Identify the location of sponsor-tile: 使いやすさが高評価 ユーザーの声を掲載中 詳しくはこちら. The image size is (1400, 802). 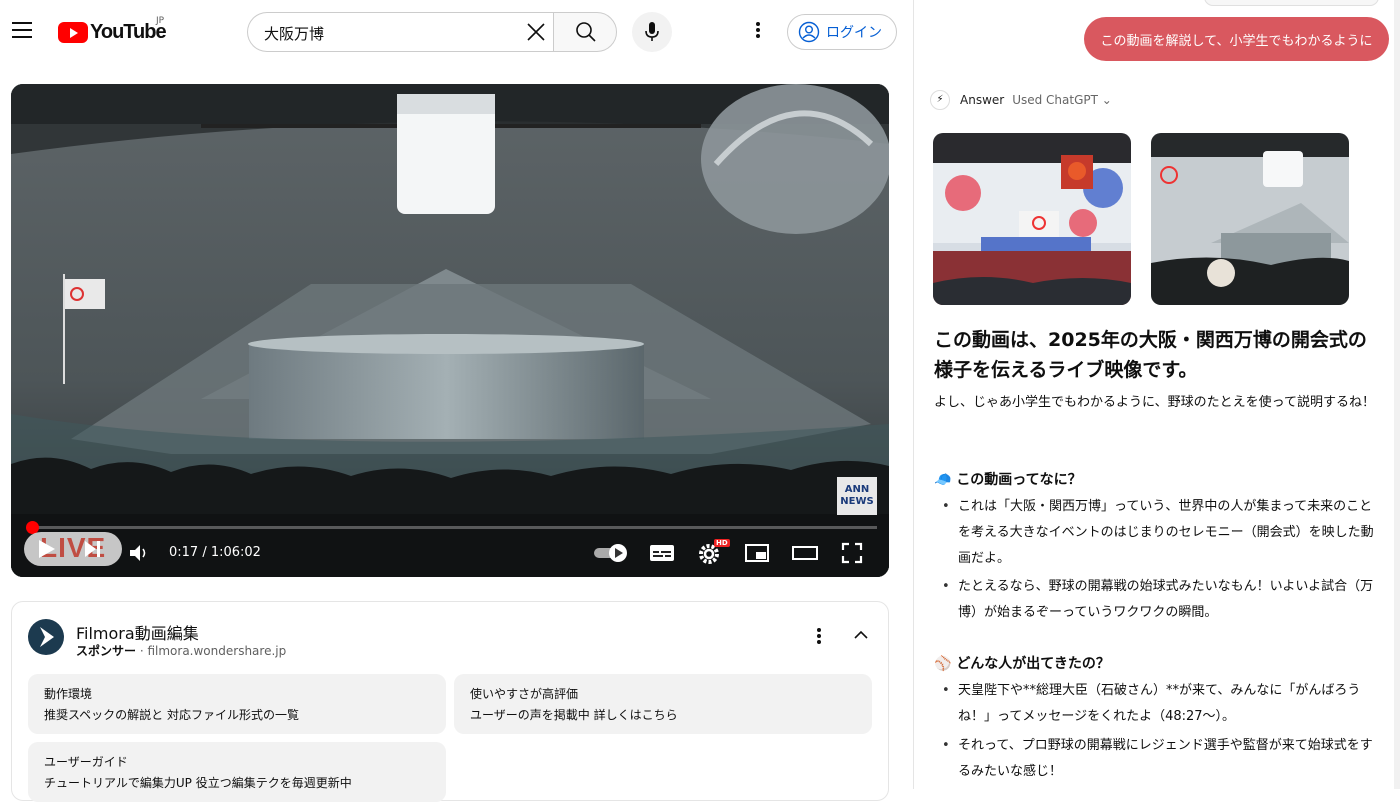
(663, 704).